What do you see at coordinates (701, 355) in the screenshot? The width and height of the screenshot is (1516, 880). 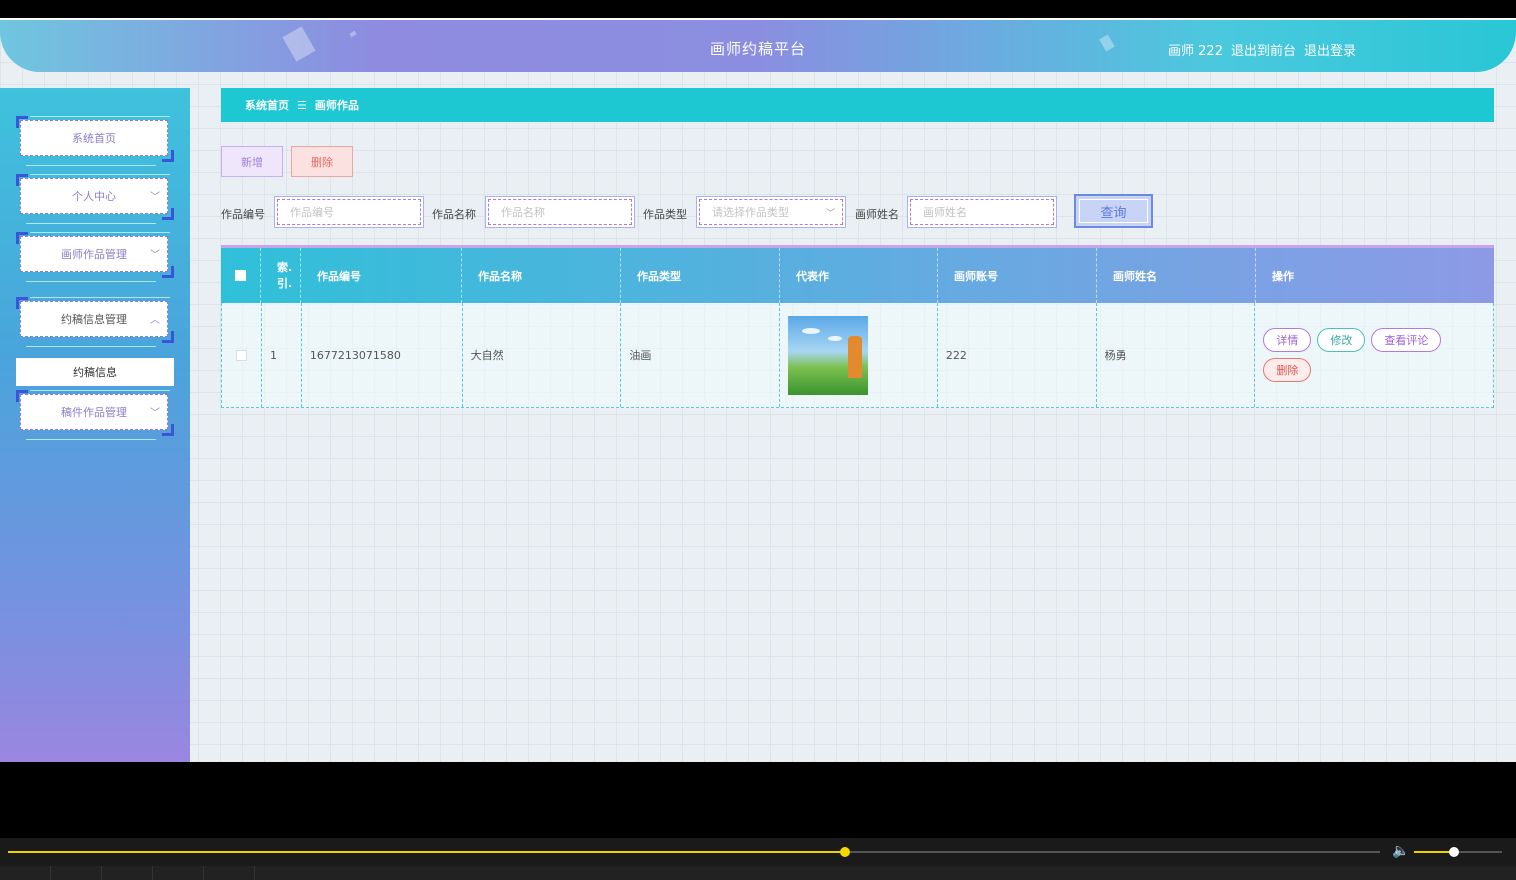 I see `row-work-type: 油画` at bounding box center [701, 355].